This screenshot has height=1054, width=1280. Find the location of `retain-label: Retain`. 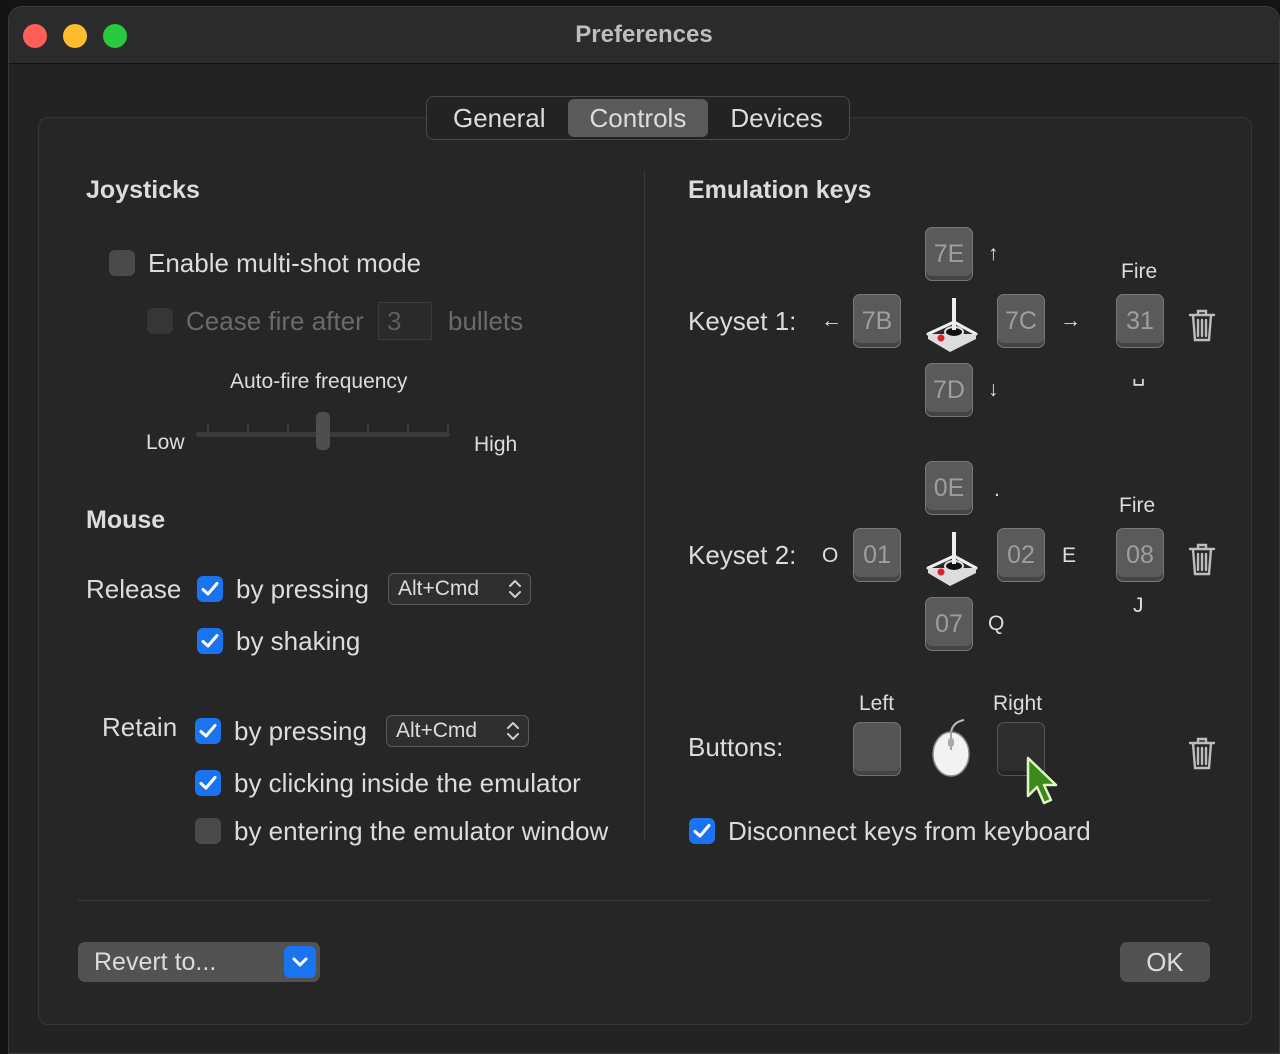

retain-label: Retain is located at coordinates (140, 727).